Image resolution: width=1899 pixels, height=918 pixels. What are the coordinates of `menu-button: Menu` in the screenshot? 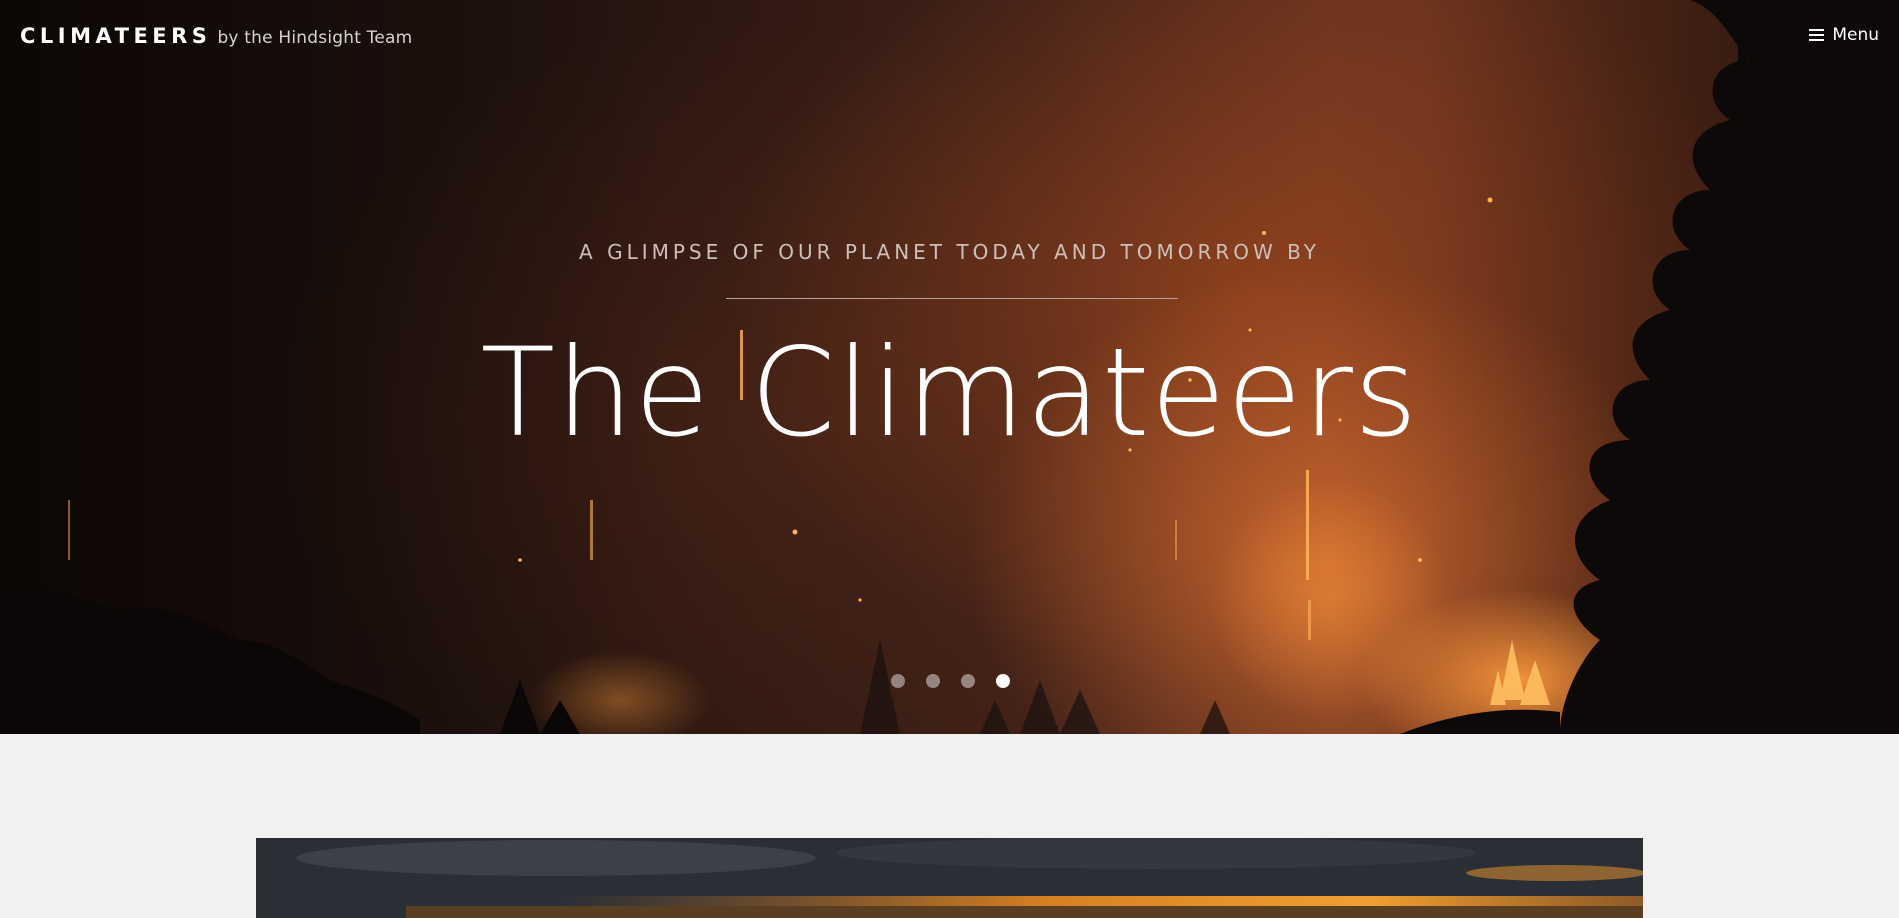 It's located at (1844, 35).